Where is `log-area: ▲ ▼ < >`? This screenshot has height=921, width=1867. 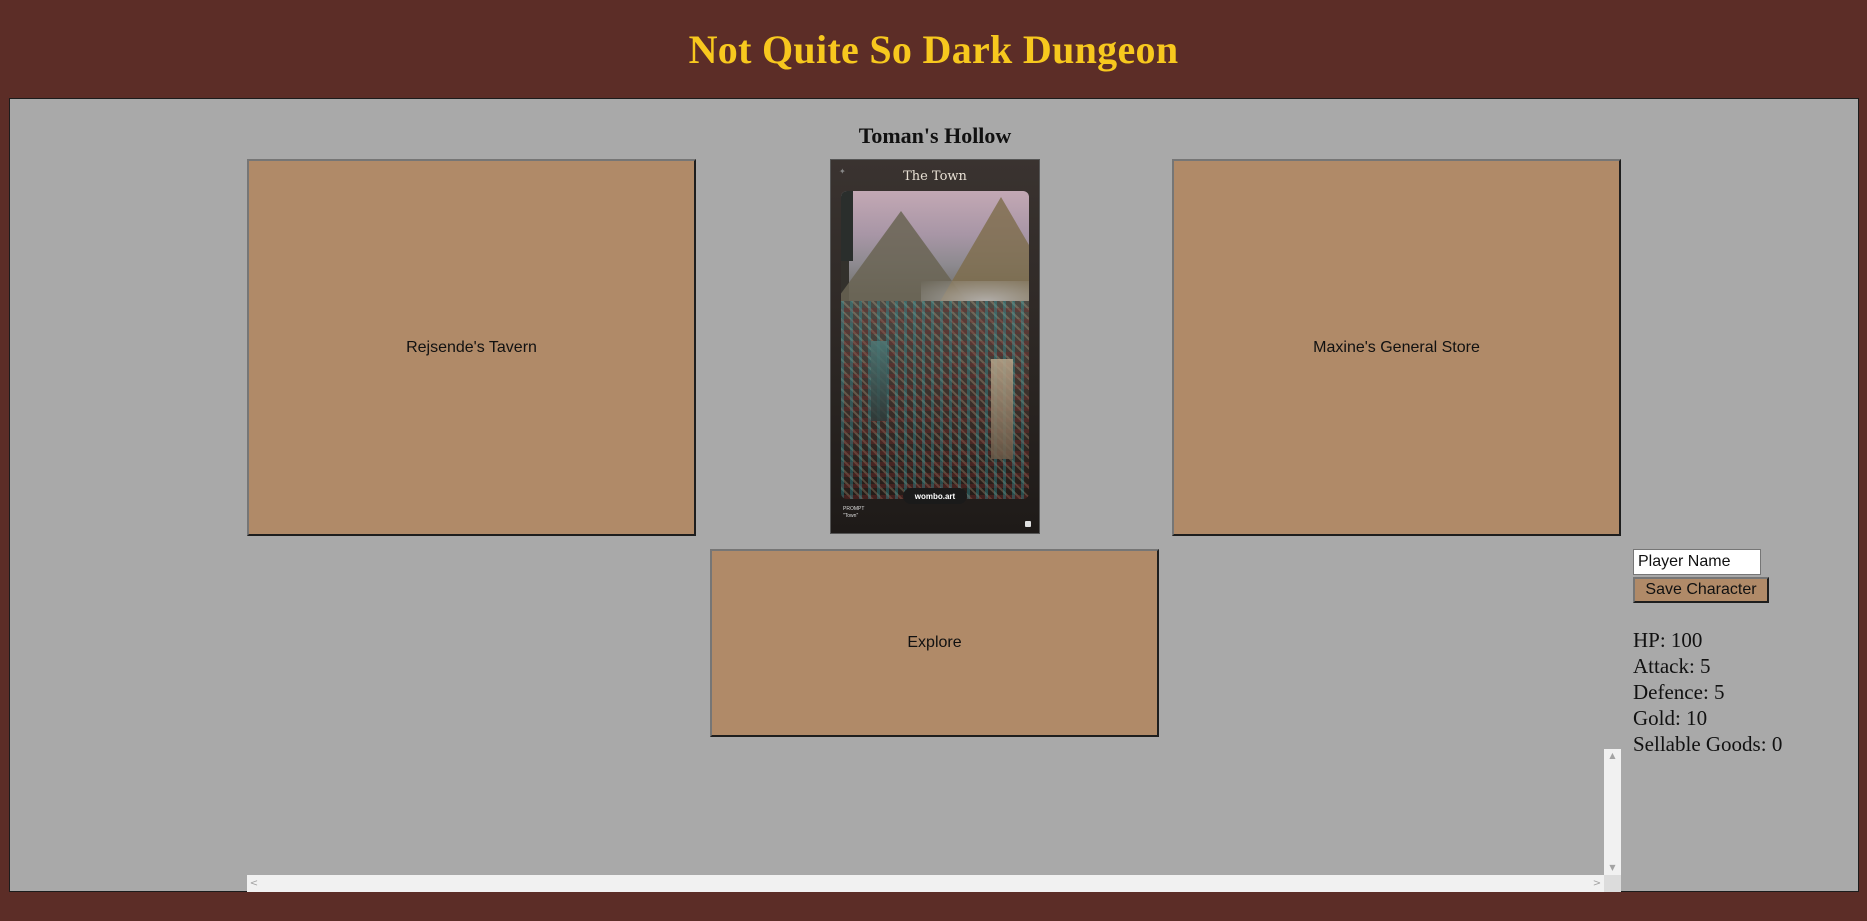 log-area: ▲ ▼ < > is located at coordinates (934, 820).